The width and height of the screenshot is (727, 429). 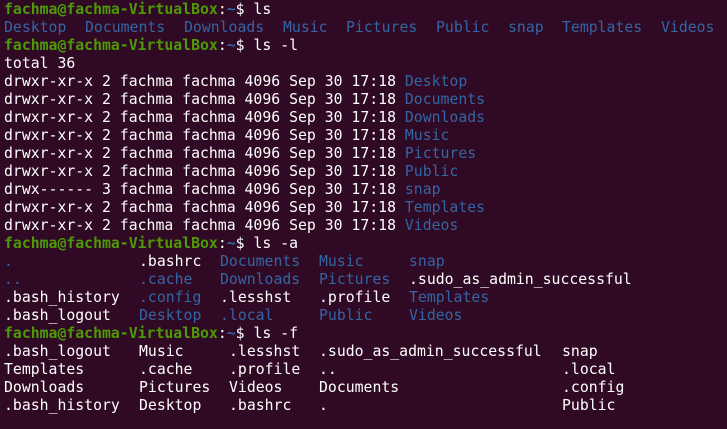 What do you see at coordinates (363, 244) in the screenshot?
I see `prompt-line: fachma@fachma-VirtualBox:~$ ls -a` at bounding box center [363, 244].